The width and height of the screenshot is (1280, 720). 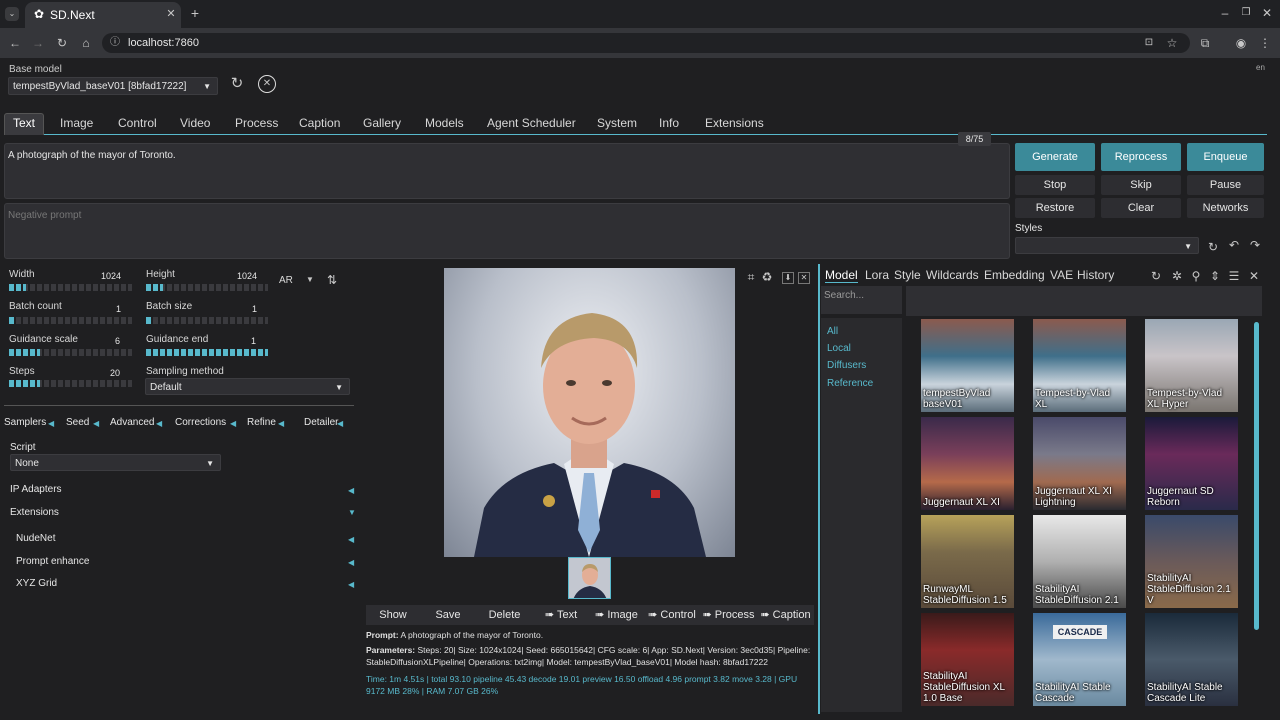 I want to click on refresh-model-icon: ↻, so click(x=237, y=83).